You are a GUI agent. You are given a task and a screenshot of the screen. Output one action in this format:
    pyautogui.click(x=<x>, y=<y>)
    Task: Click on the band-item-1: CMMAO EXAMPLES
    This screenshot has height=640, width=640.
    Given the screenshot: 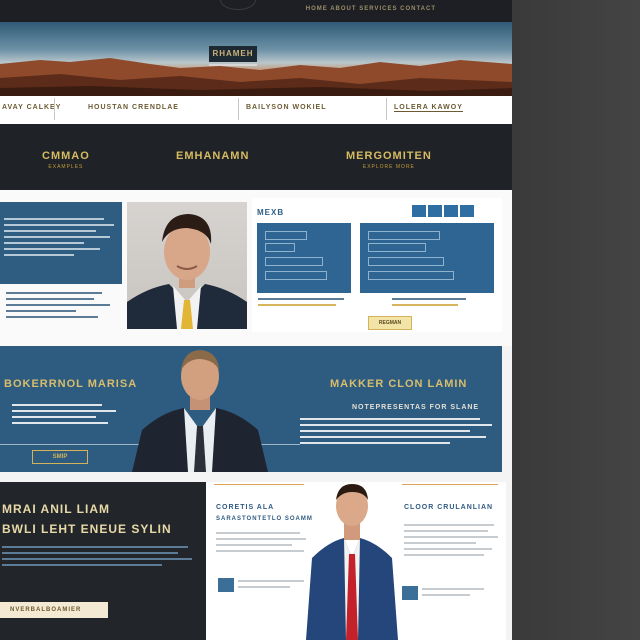 What is the action you would take?
    pyautogui.click(x=66, y=160)
    